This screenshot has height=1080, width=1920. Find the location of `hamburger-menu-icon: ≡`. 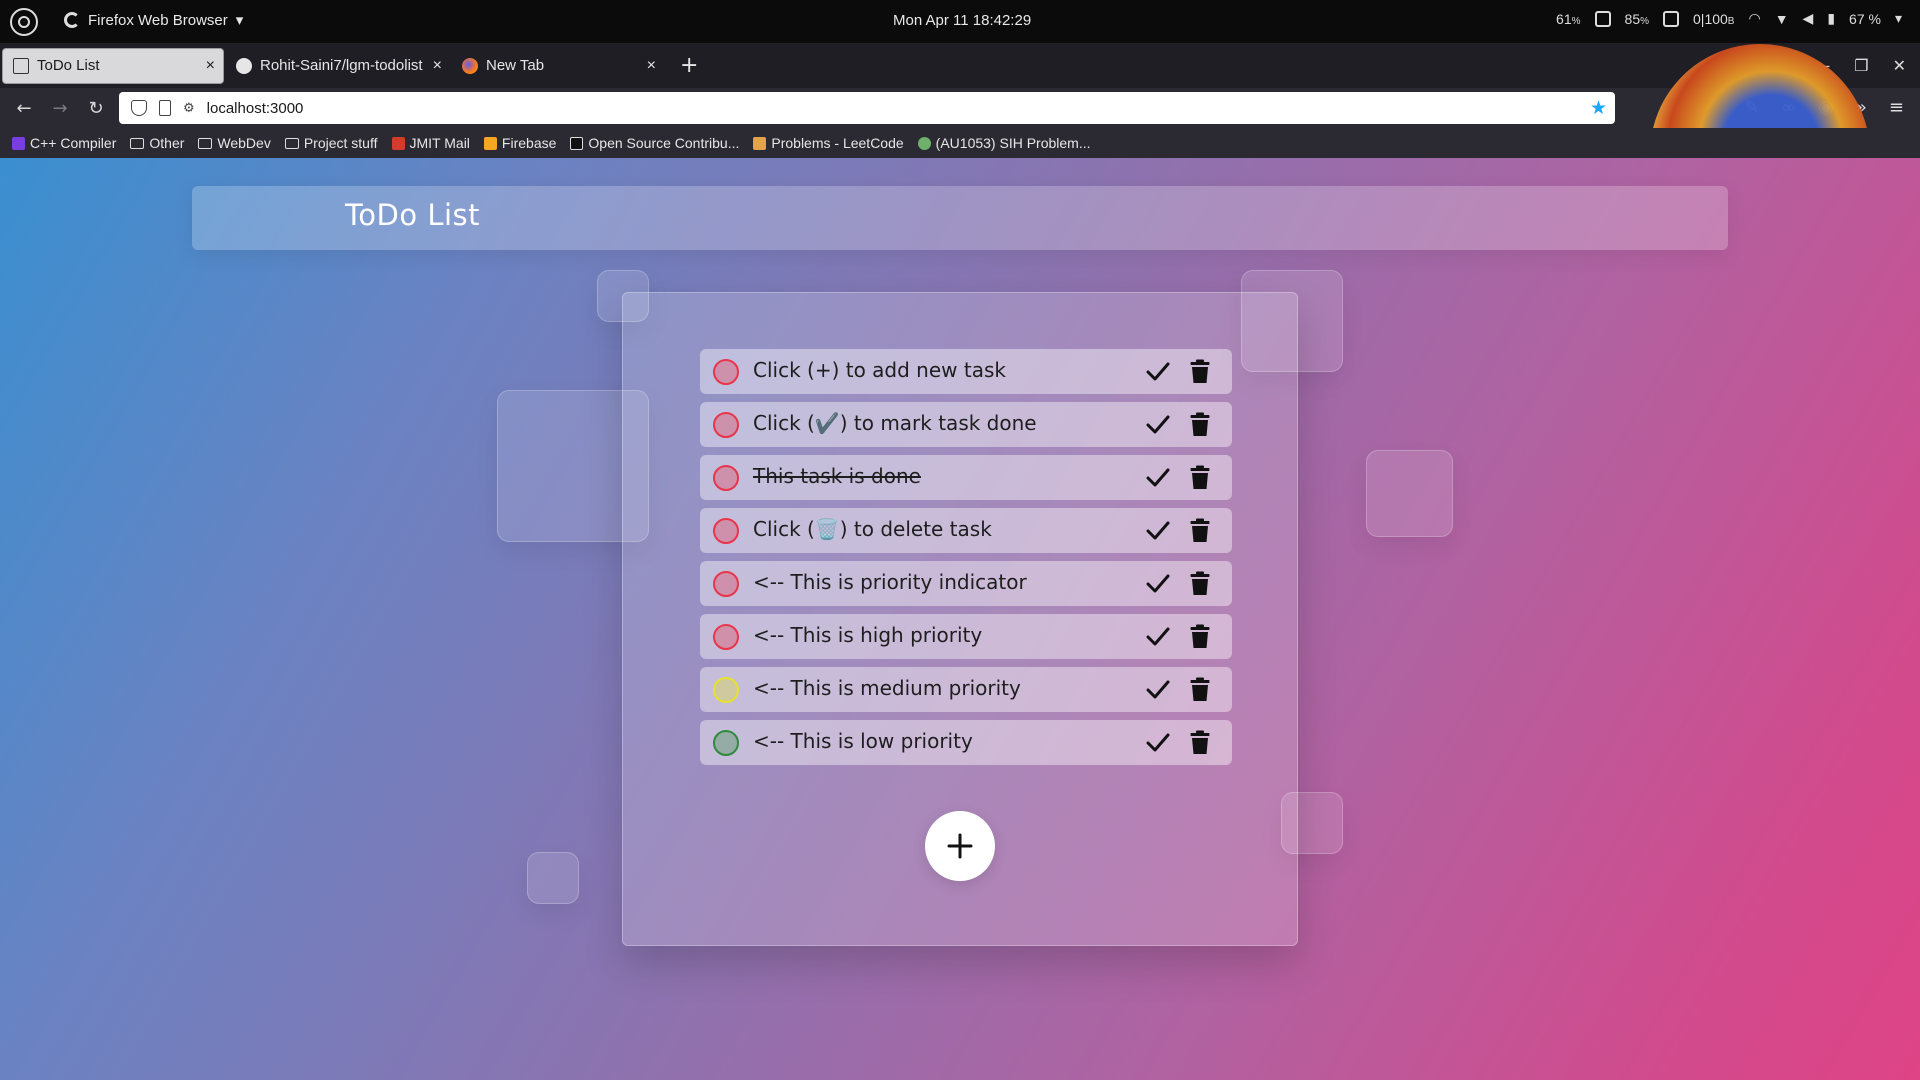

hamburger-menu-icon: ≡ is located at coordinates (1896, 107).